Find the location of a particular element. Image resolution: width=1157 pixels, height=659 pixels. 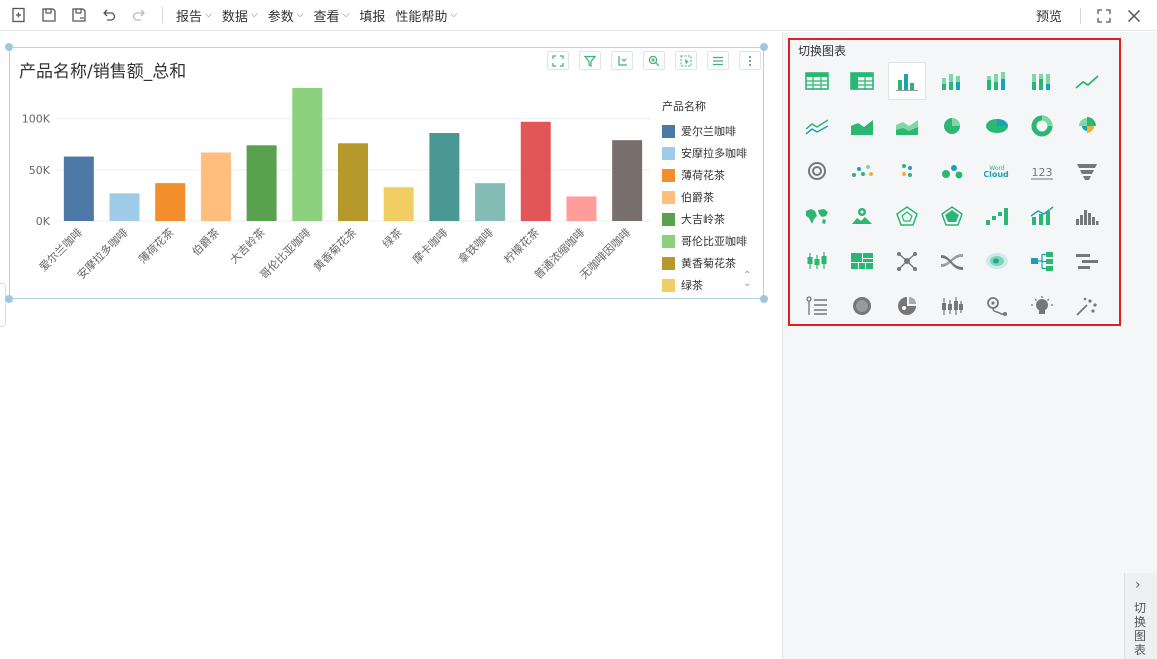

save-as-icon is located at coordinates (79, 15).